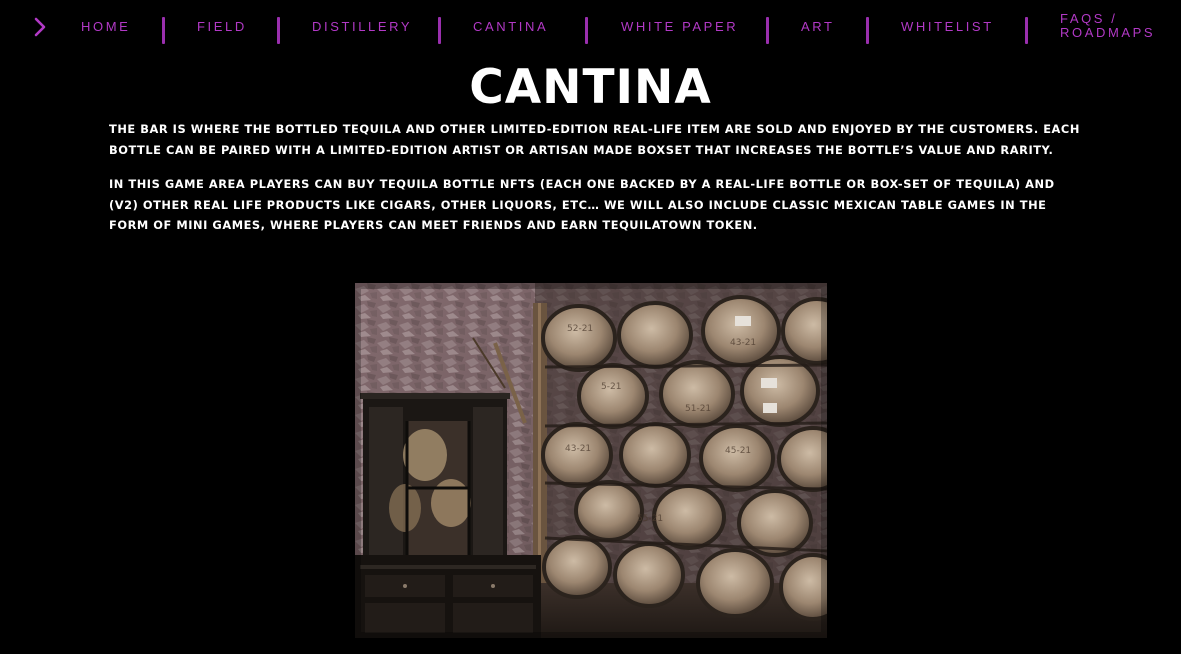 Image resolution: width=1181 pixels, height=654 pixels. Describe the element at coordinates (105, 26) in the screenshot. I see `nav-item-home: HOME` at that location.